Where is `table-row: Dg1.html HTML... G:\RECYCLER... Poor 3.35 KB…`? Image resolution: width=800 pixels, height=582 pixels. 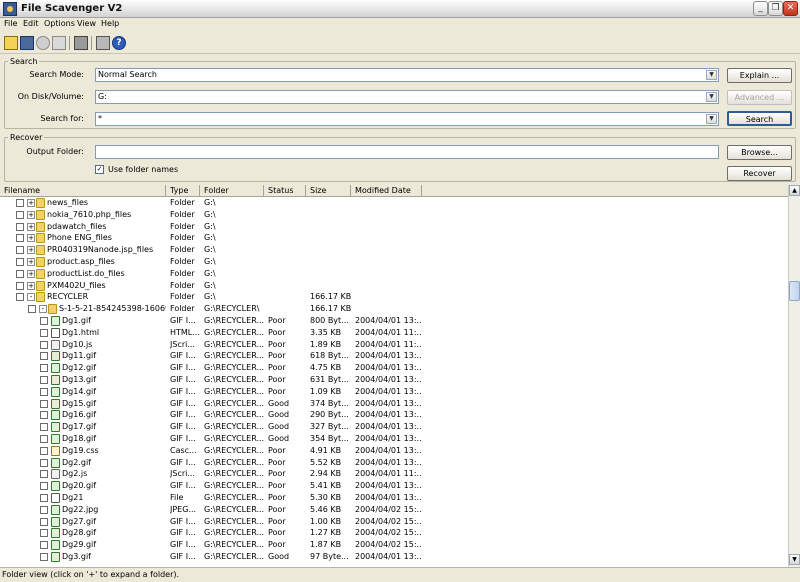 table-row: Dg1.html HTML... G:\RECYCLER... Poor 3.35 KB… is located at coordinates (394, 333).